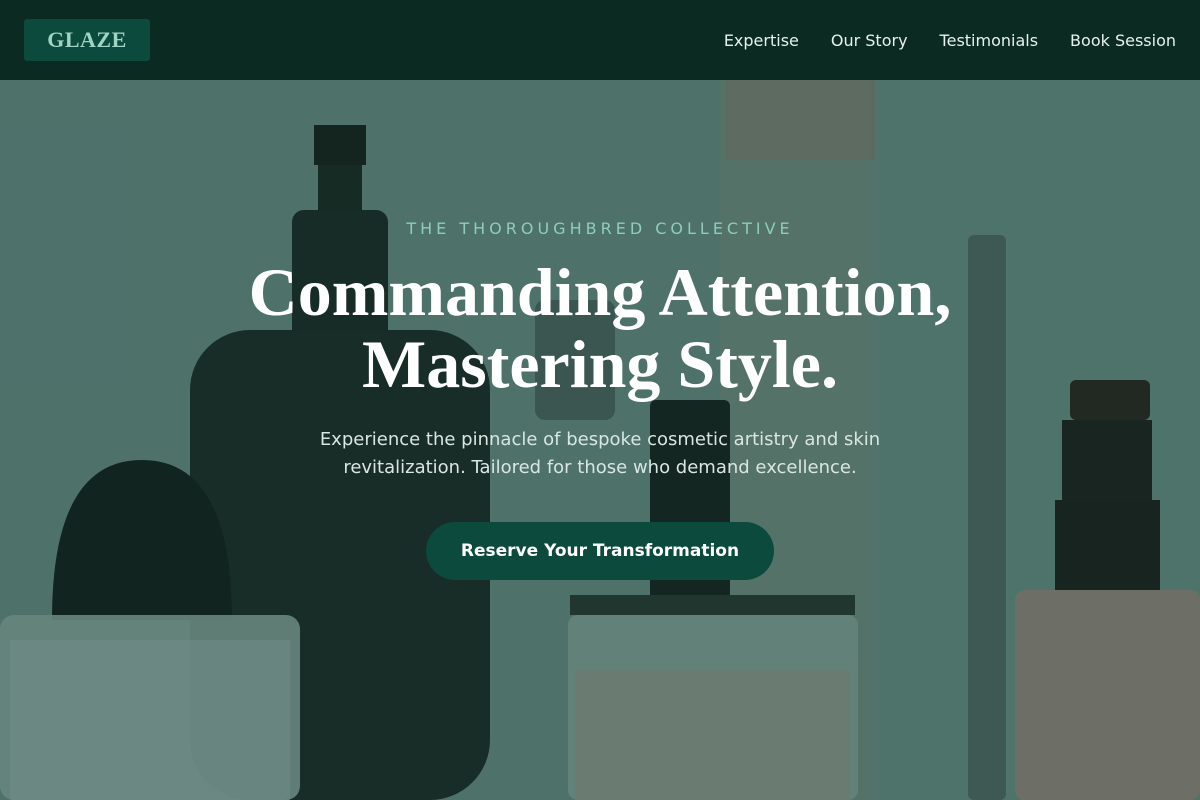  I want to click on brand-logo: GLAZE, so click(87, 40).